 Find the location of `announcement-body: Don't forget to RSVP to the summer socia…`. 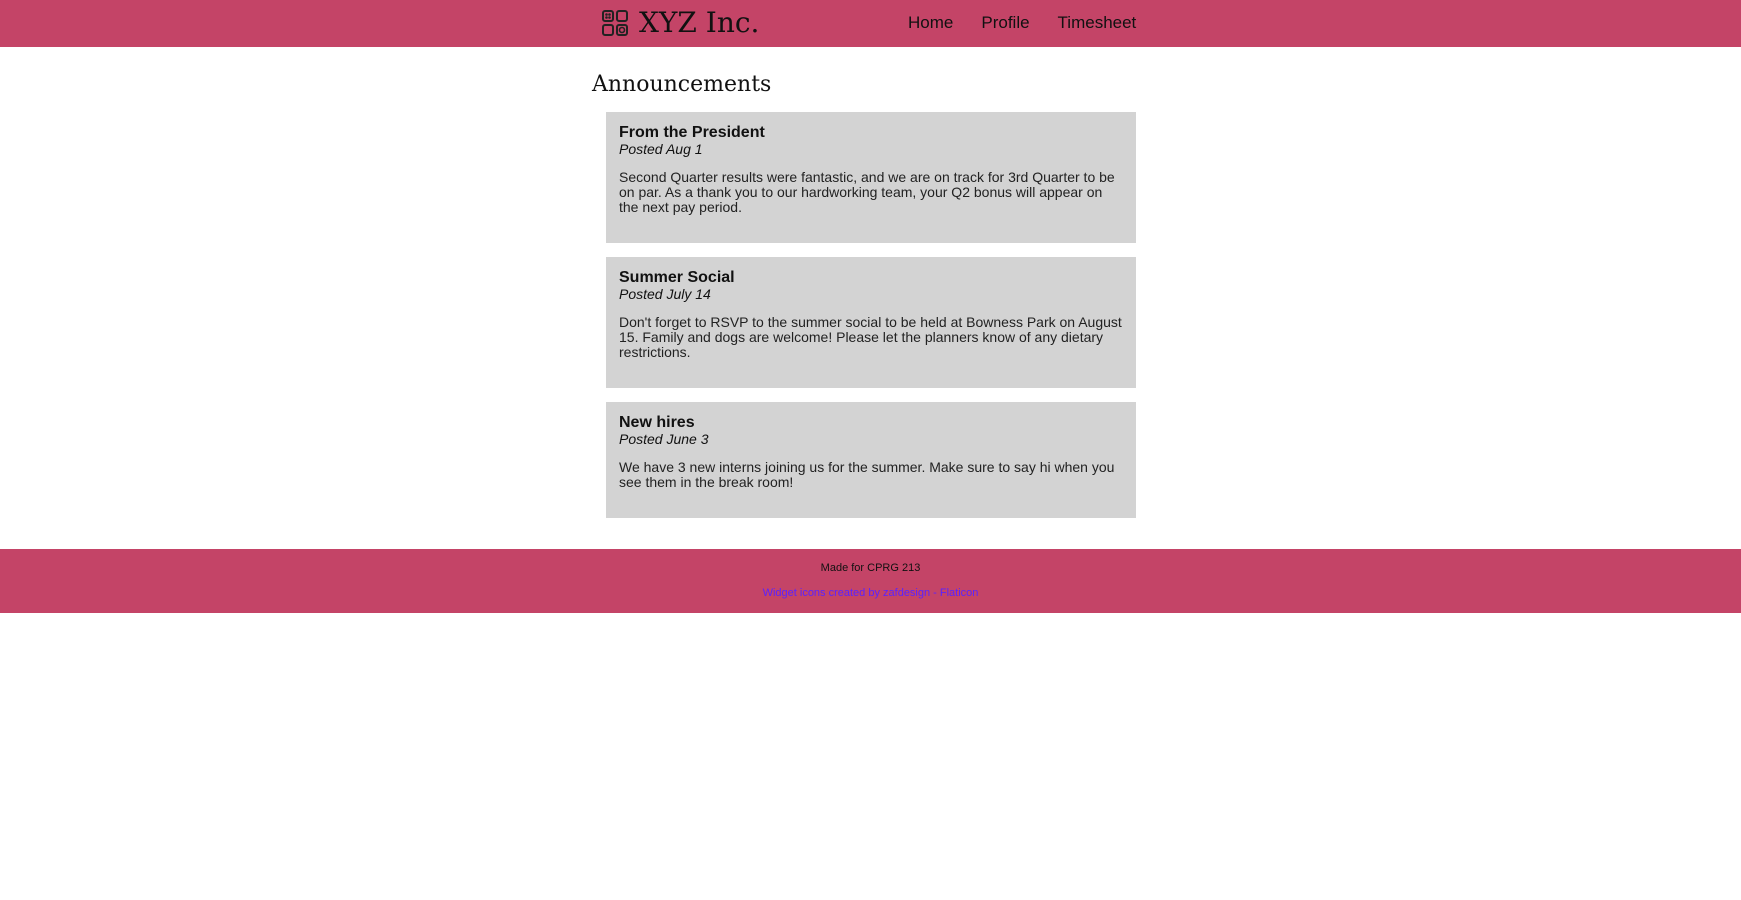

announcement-body: Don't forget to RSVP to the summer socia… is located at coordinates (870, 337).